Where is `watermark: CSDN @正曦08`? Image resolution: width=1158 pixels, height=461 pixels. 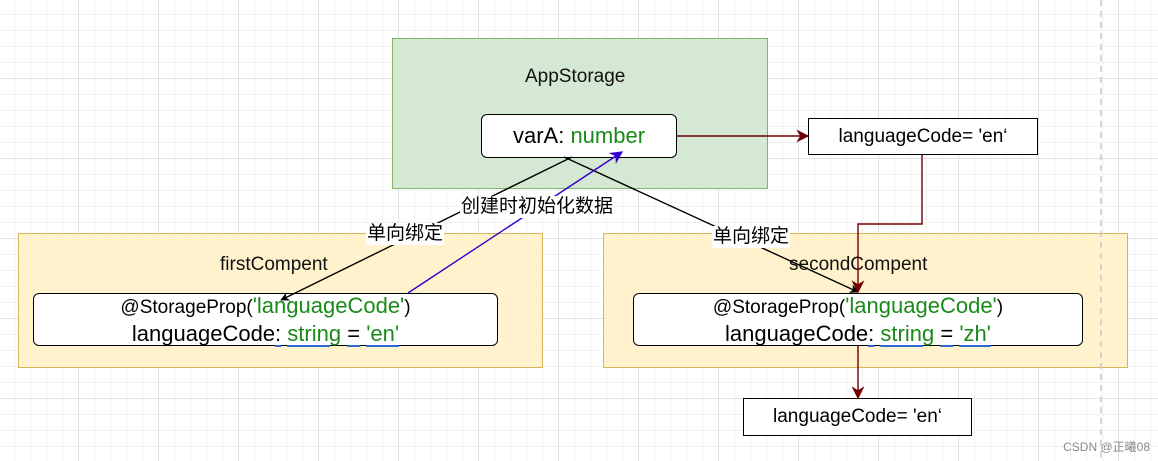 watermark: CSDN @正曦08 is located at coordinates (1106, 447).